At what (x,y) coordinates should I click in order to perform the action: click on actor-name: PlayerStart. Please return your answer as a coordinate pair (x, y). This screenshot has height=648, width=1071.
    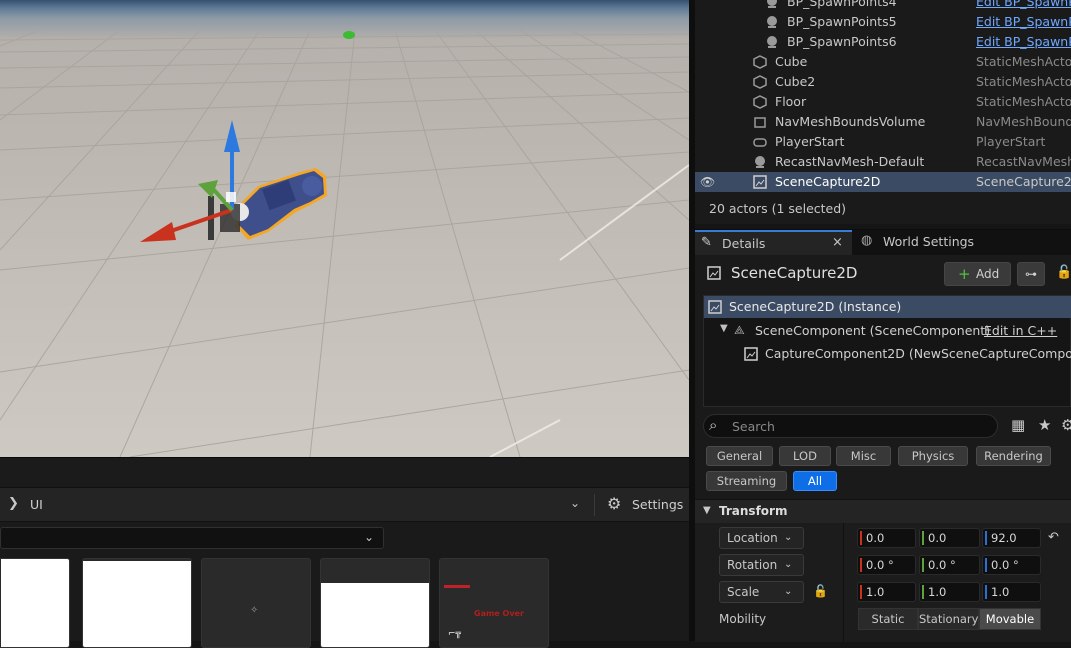
    Looking at the image, I should click on (810, 141).